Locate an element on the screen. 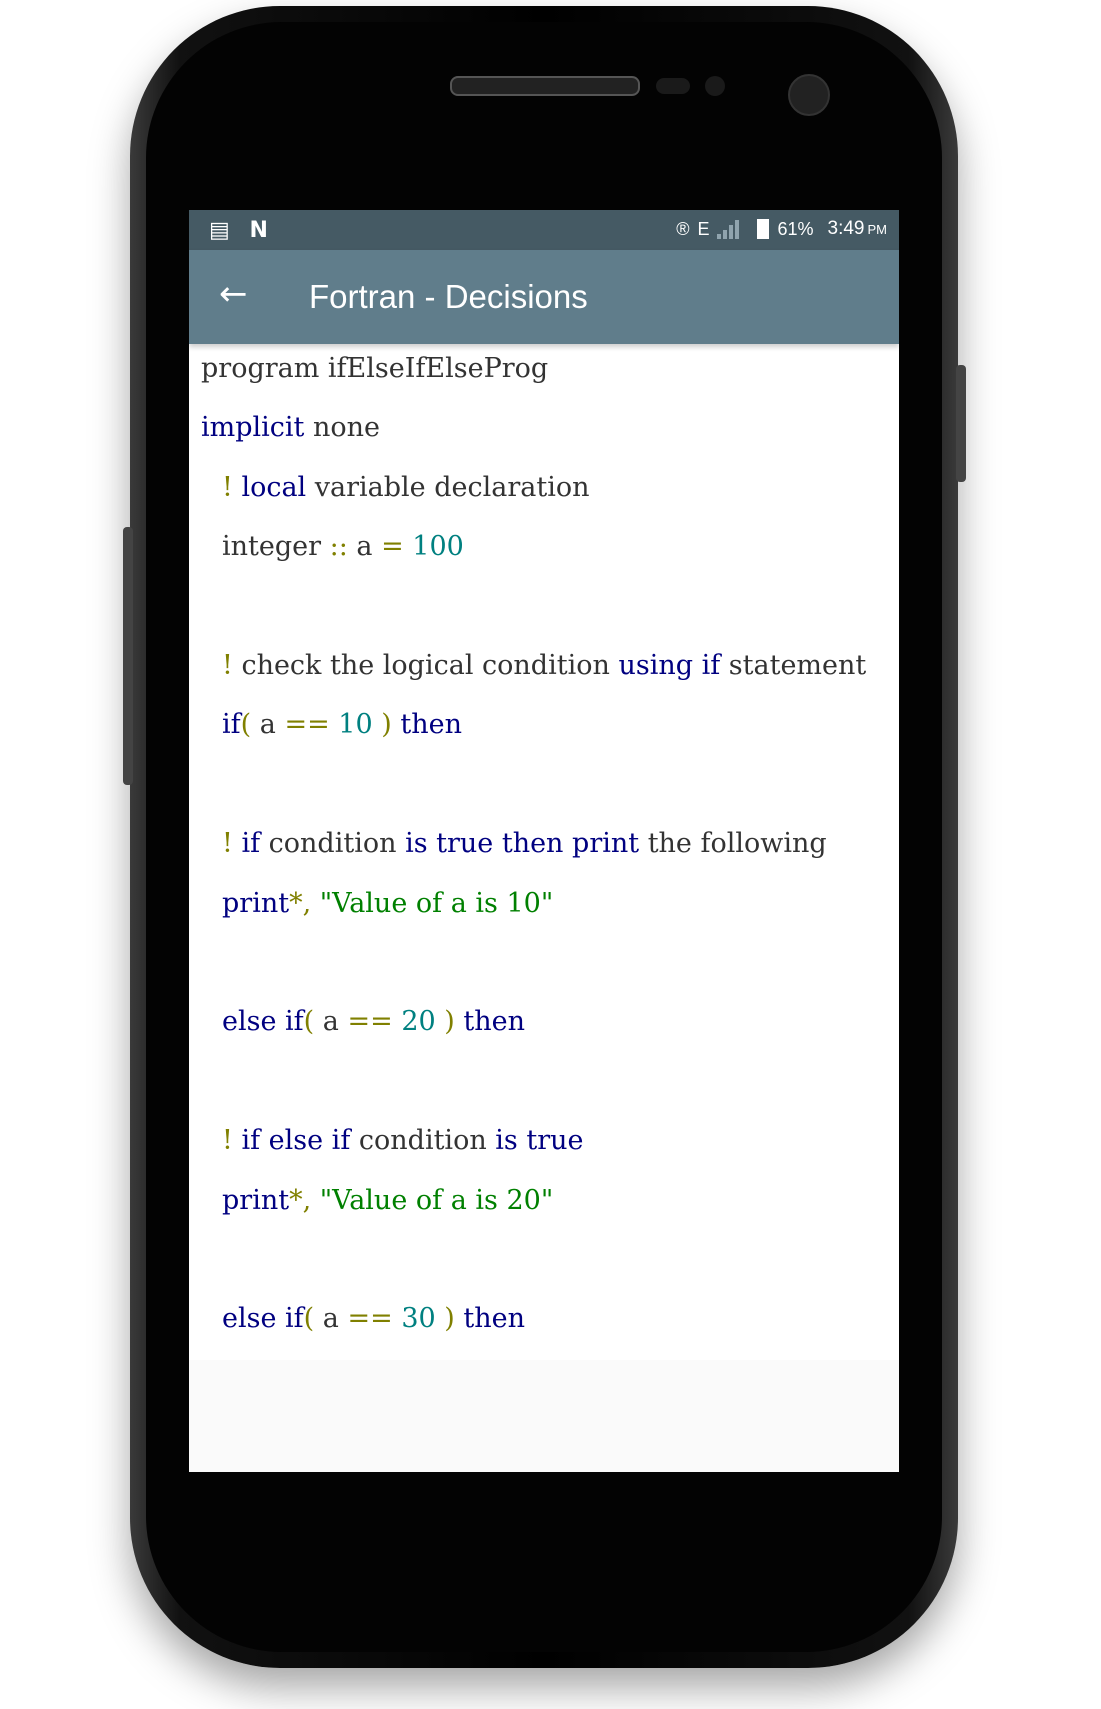 This screenshot has width=1101, height=1709. code-line: implicit none is located at coordinates (290, 428).